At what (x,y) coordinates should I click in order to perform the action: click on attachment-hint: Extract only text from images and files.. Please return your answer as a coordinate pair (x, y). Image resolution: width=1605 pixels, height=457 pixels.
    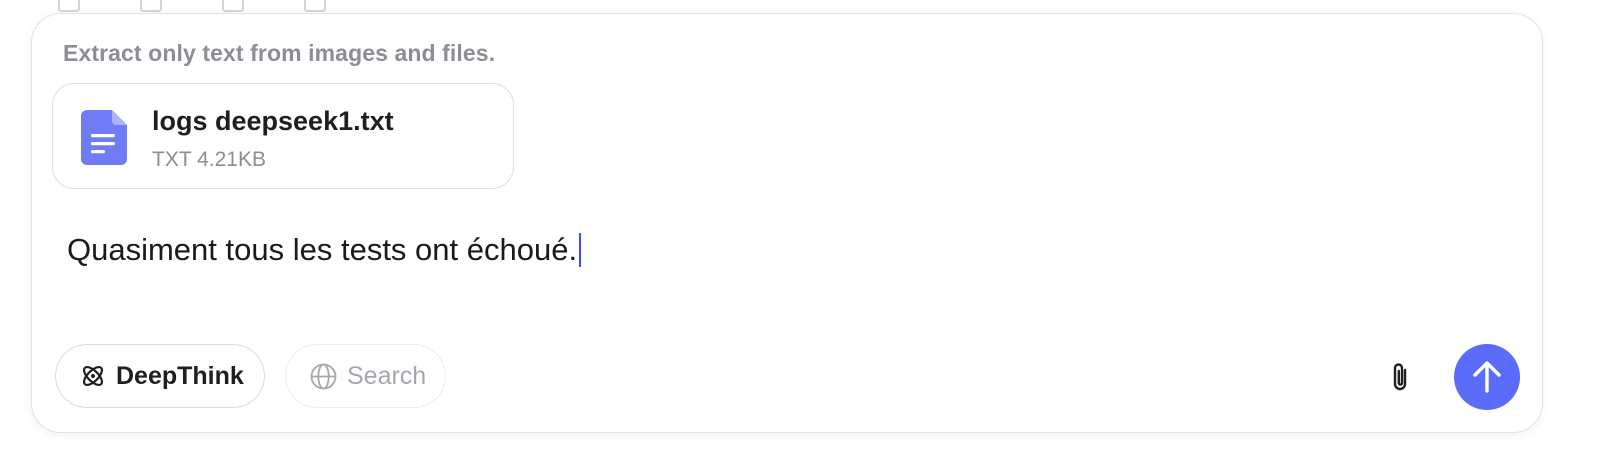
    Looking at the image, I should click on (279, 53).